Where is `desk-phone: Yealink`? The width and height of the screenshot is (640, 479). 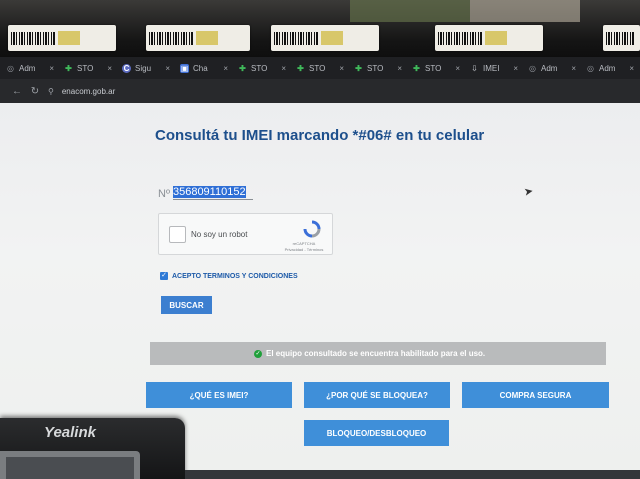
desk-phone: Yealink is located at coordinates (92, 448).